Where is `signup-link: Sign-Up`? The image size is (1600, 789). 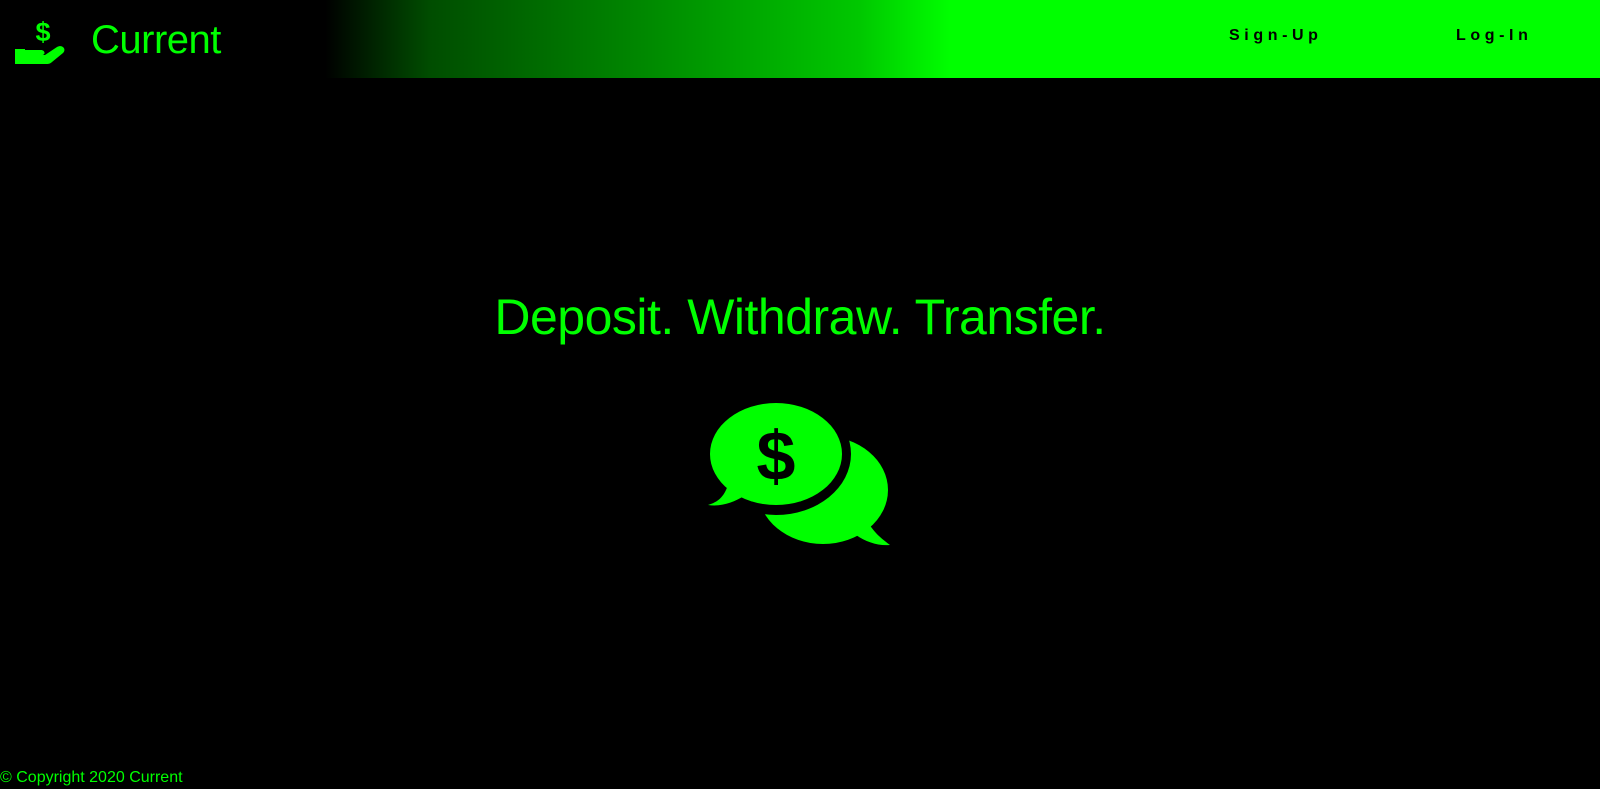 signup-link: Sign-Up is located at coordinates (1276, 36).